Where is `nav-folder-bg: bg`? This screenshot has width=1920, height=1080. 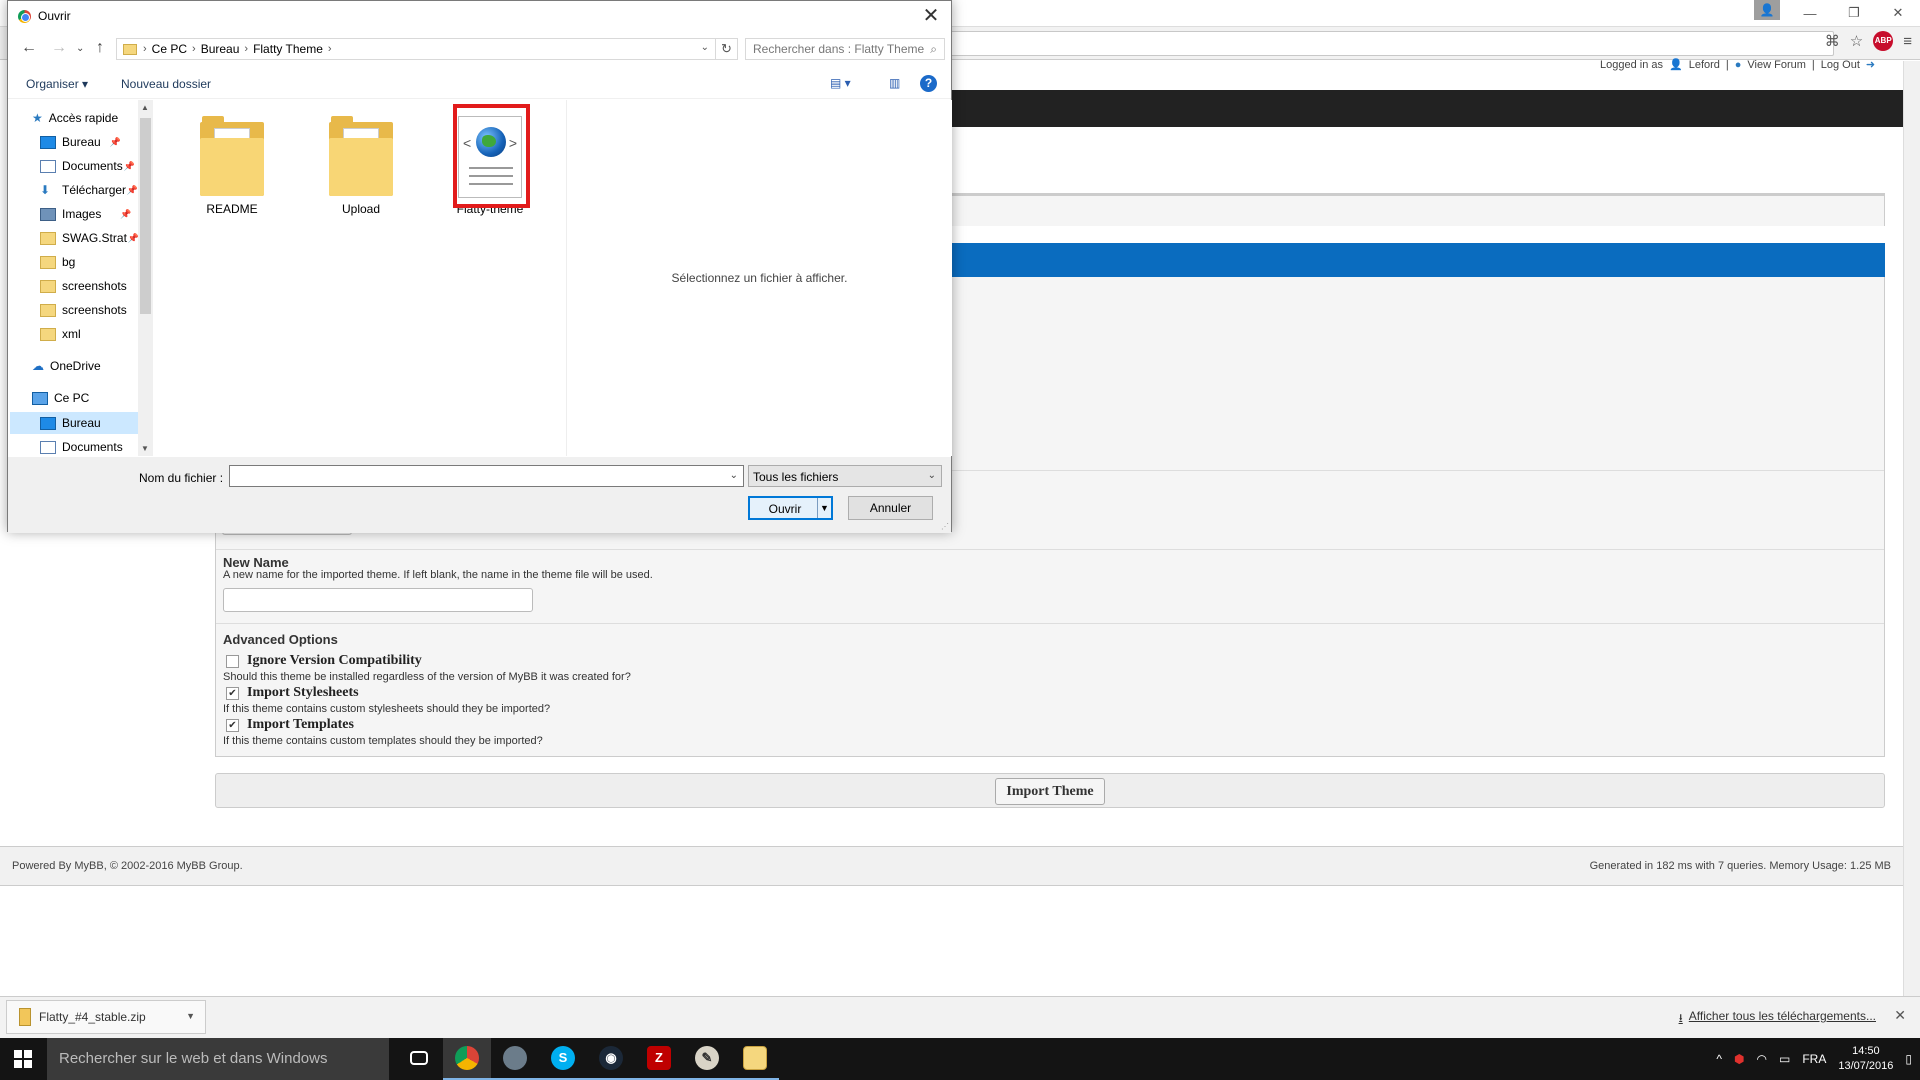
nav-folder-bg: bg is located at coordinates (57, 262).